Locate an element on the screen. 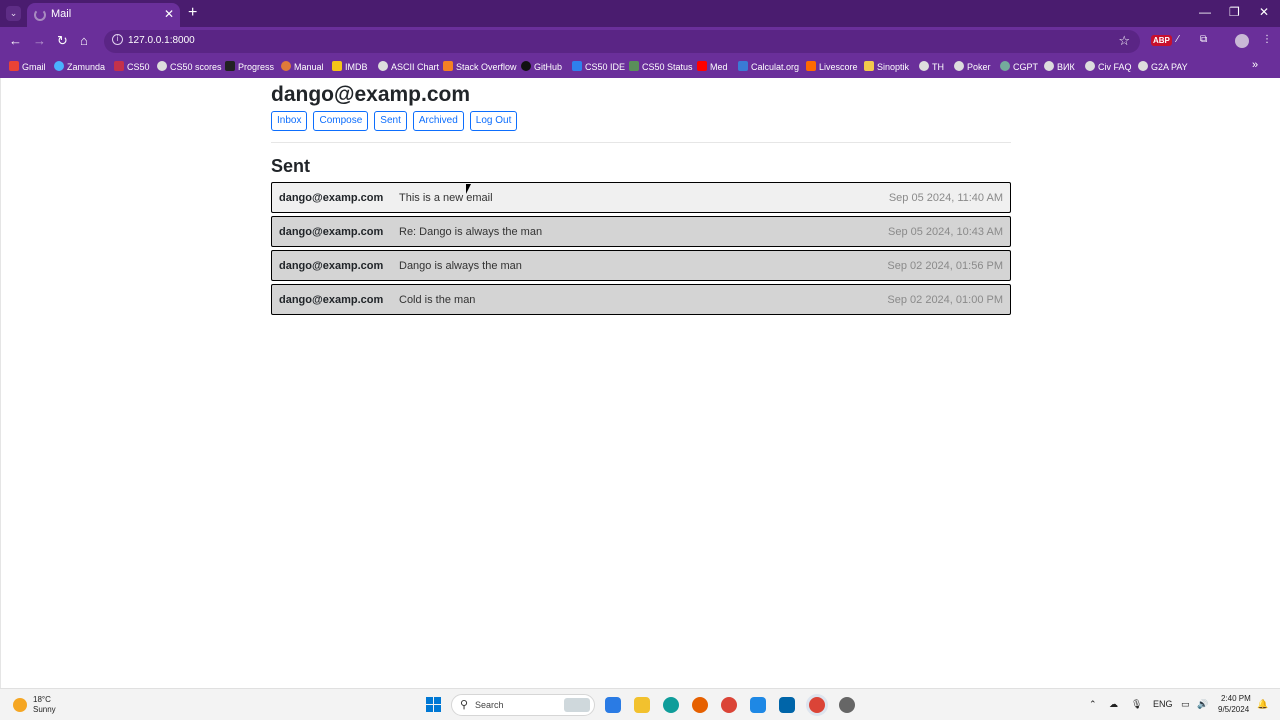 The image size is (1280, 720). divider is located at coordinates (641, 142).